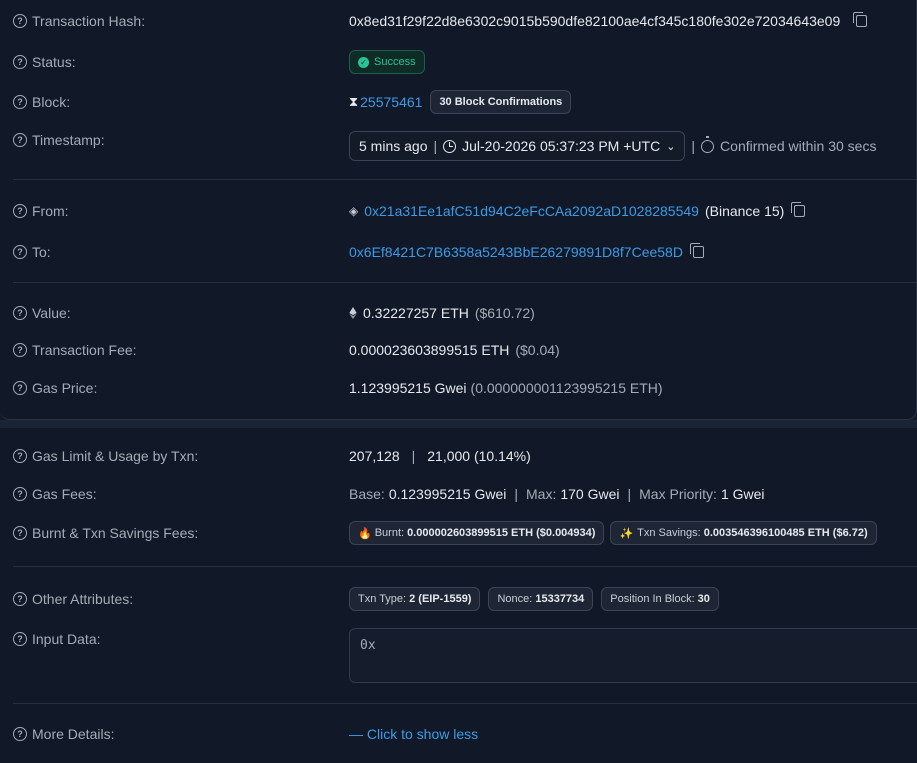 The height and width of the screenshot is (763, 917). Describe the element at coordinates (429, 350) in the screenshot. I see `fee-eth: 0.000023603899515 ETH` at that location.